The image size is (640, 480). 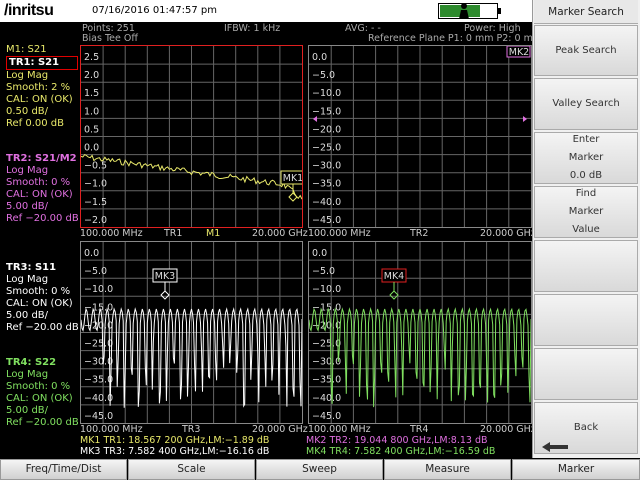 I want to click on trace-smooth: Smooth: 2 %, so click(x=38, y=87).